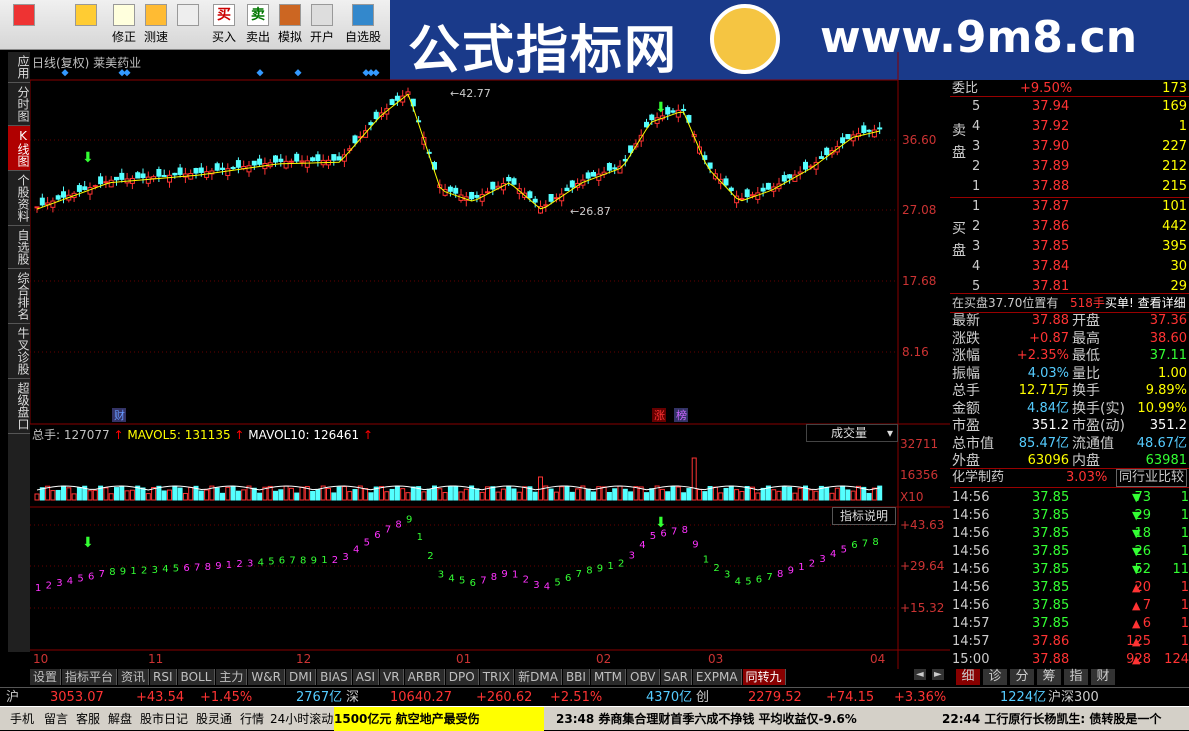  Describe the element at coordinates (920, 674) in the screenshot. I see `scroll-left-icon: ◄` at that location.